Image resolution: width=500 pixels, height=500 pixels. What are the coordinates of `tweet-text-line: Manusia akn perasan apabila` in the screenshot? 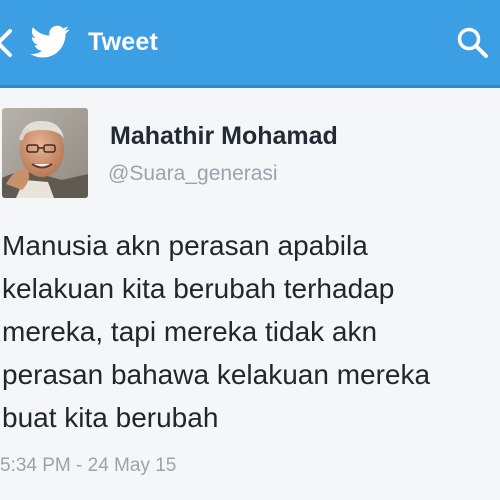 It's located at (185, 245).